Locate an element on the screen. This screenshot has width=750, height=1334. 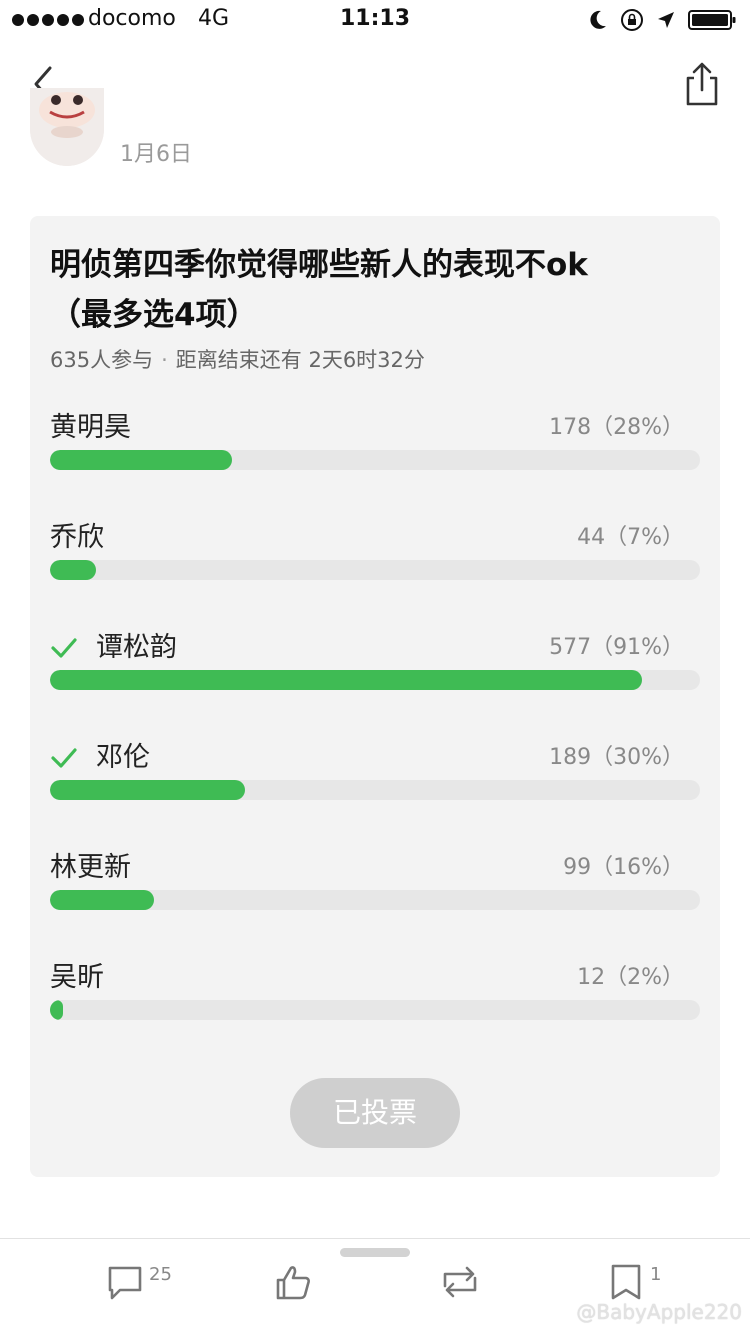
option-name: 谭松韵 is located at coordinates (136, 647).